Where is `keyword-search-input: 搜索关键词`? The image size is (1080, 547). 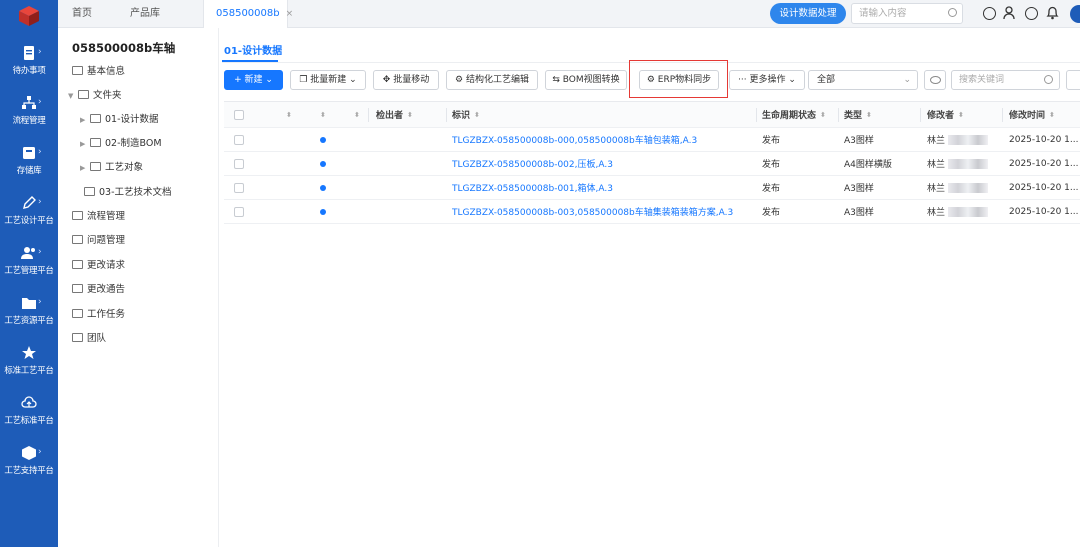
keyword-search-input: 搜索关键词 is located at coordinates (1005, 80).